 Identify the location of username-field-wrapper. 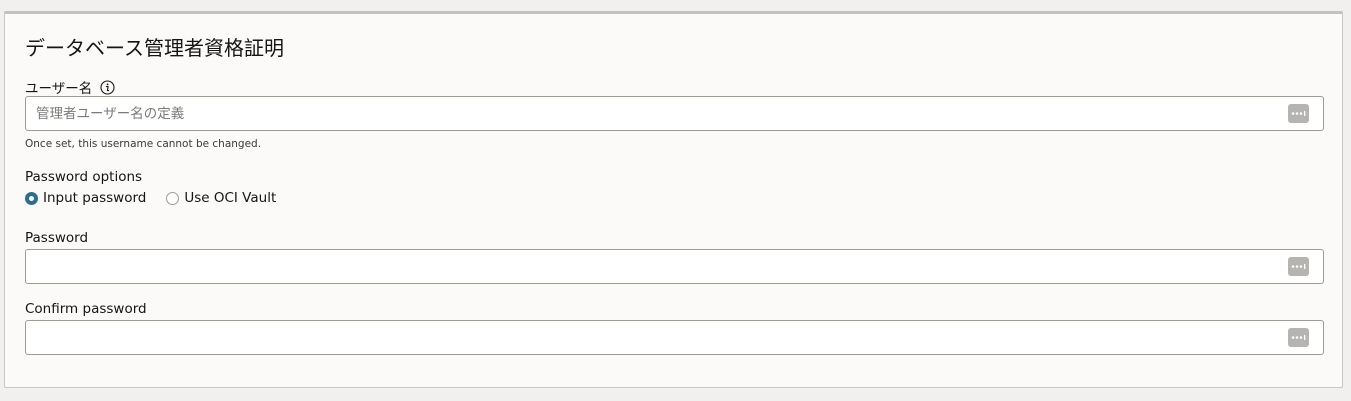
(674, 113).